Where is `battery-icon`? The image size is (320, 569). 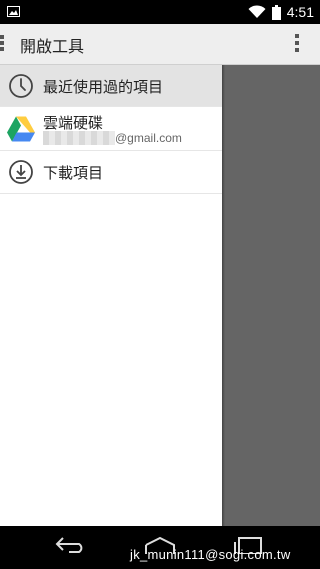
battery-icon is located at coordinates (276, 12).